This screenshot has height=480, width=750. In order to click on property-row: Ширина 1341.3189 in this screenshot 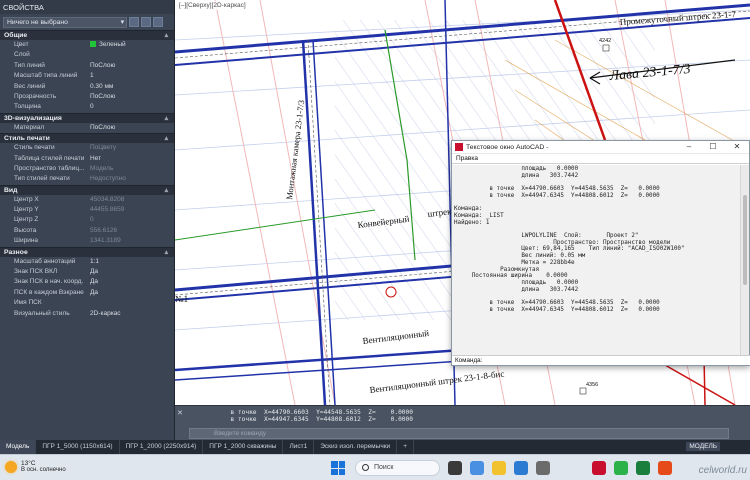, I will do `click(87, 241)`.